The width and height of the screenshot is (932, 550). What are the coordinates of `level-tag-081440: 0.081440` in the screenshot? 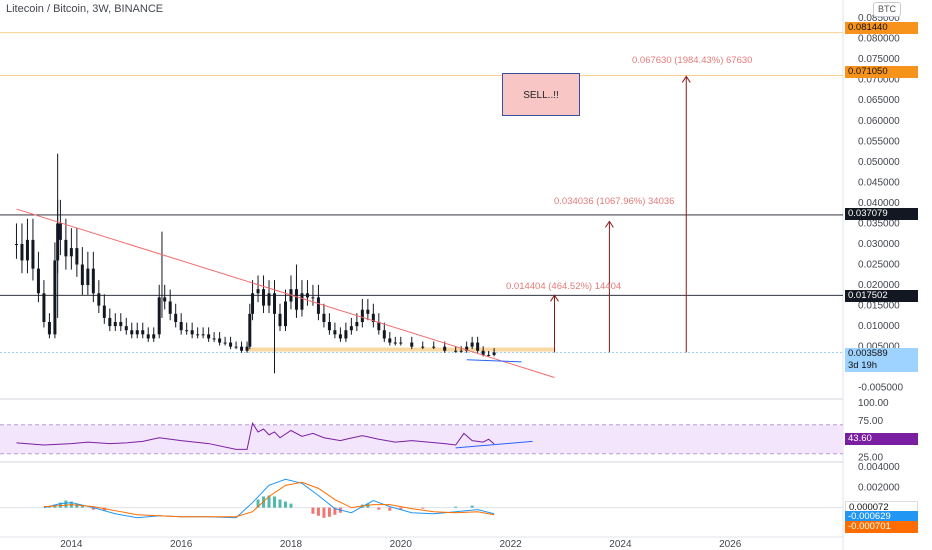 It's located at (881, 28).